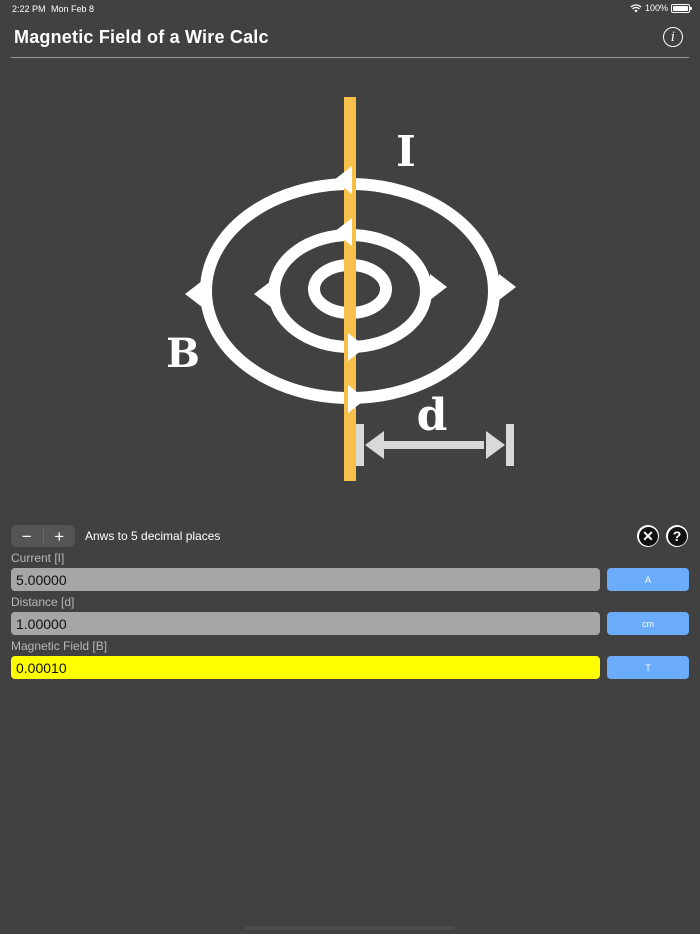 This screenshot has height=934, width=700. What do you see at coordinates (673, 37) in the screenshot?
I see `info-circle-icon: i` at bounding box center [673, 37].